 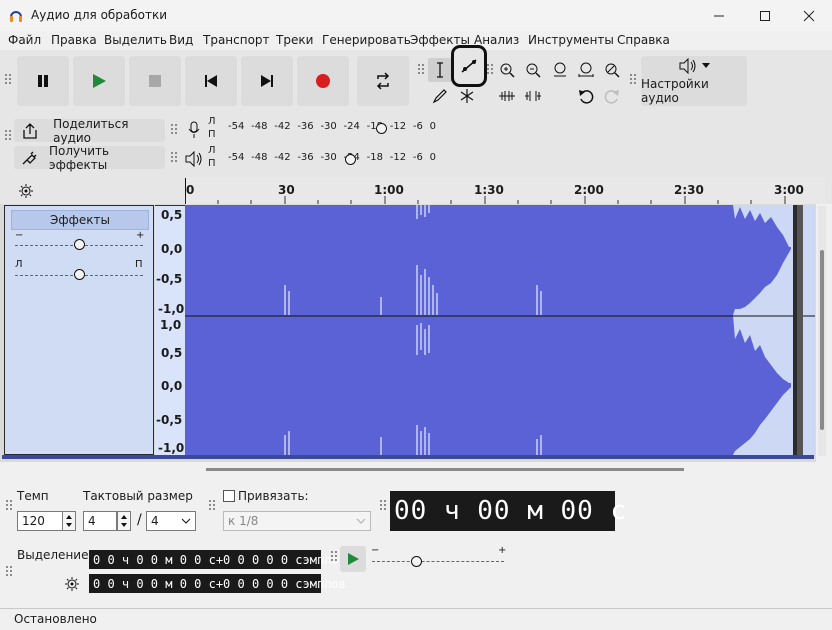 I want to click on speed-slider, so click(x=416, y=561).